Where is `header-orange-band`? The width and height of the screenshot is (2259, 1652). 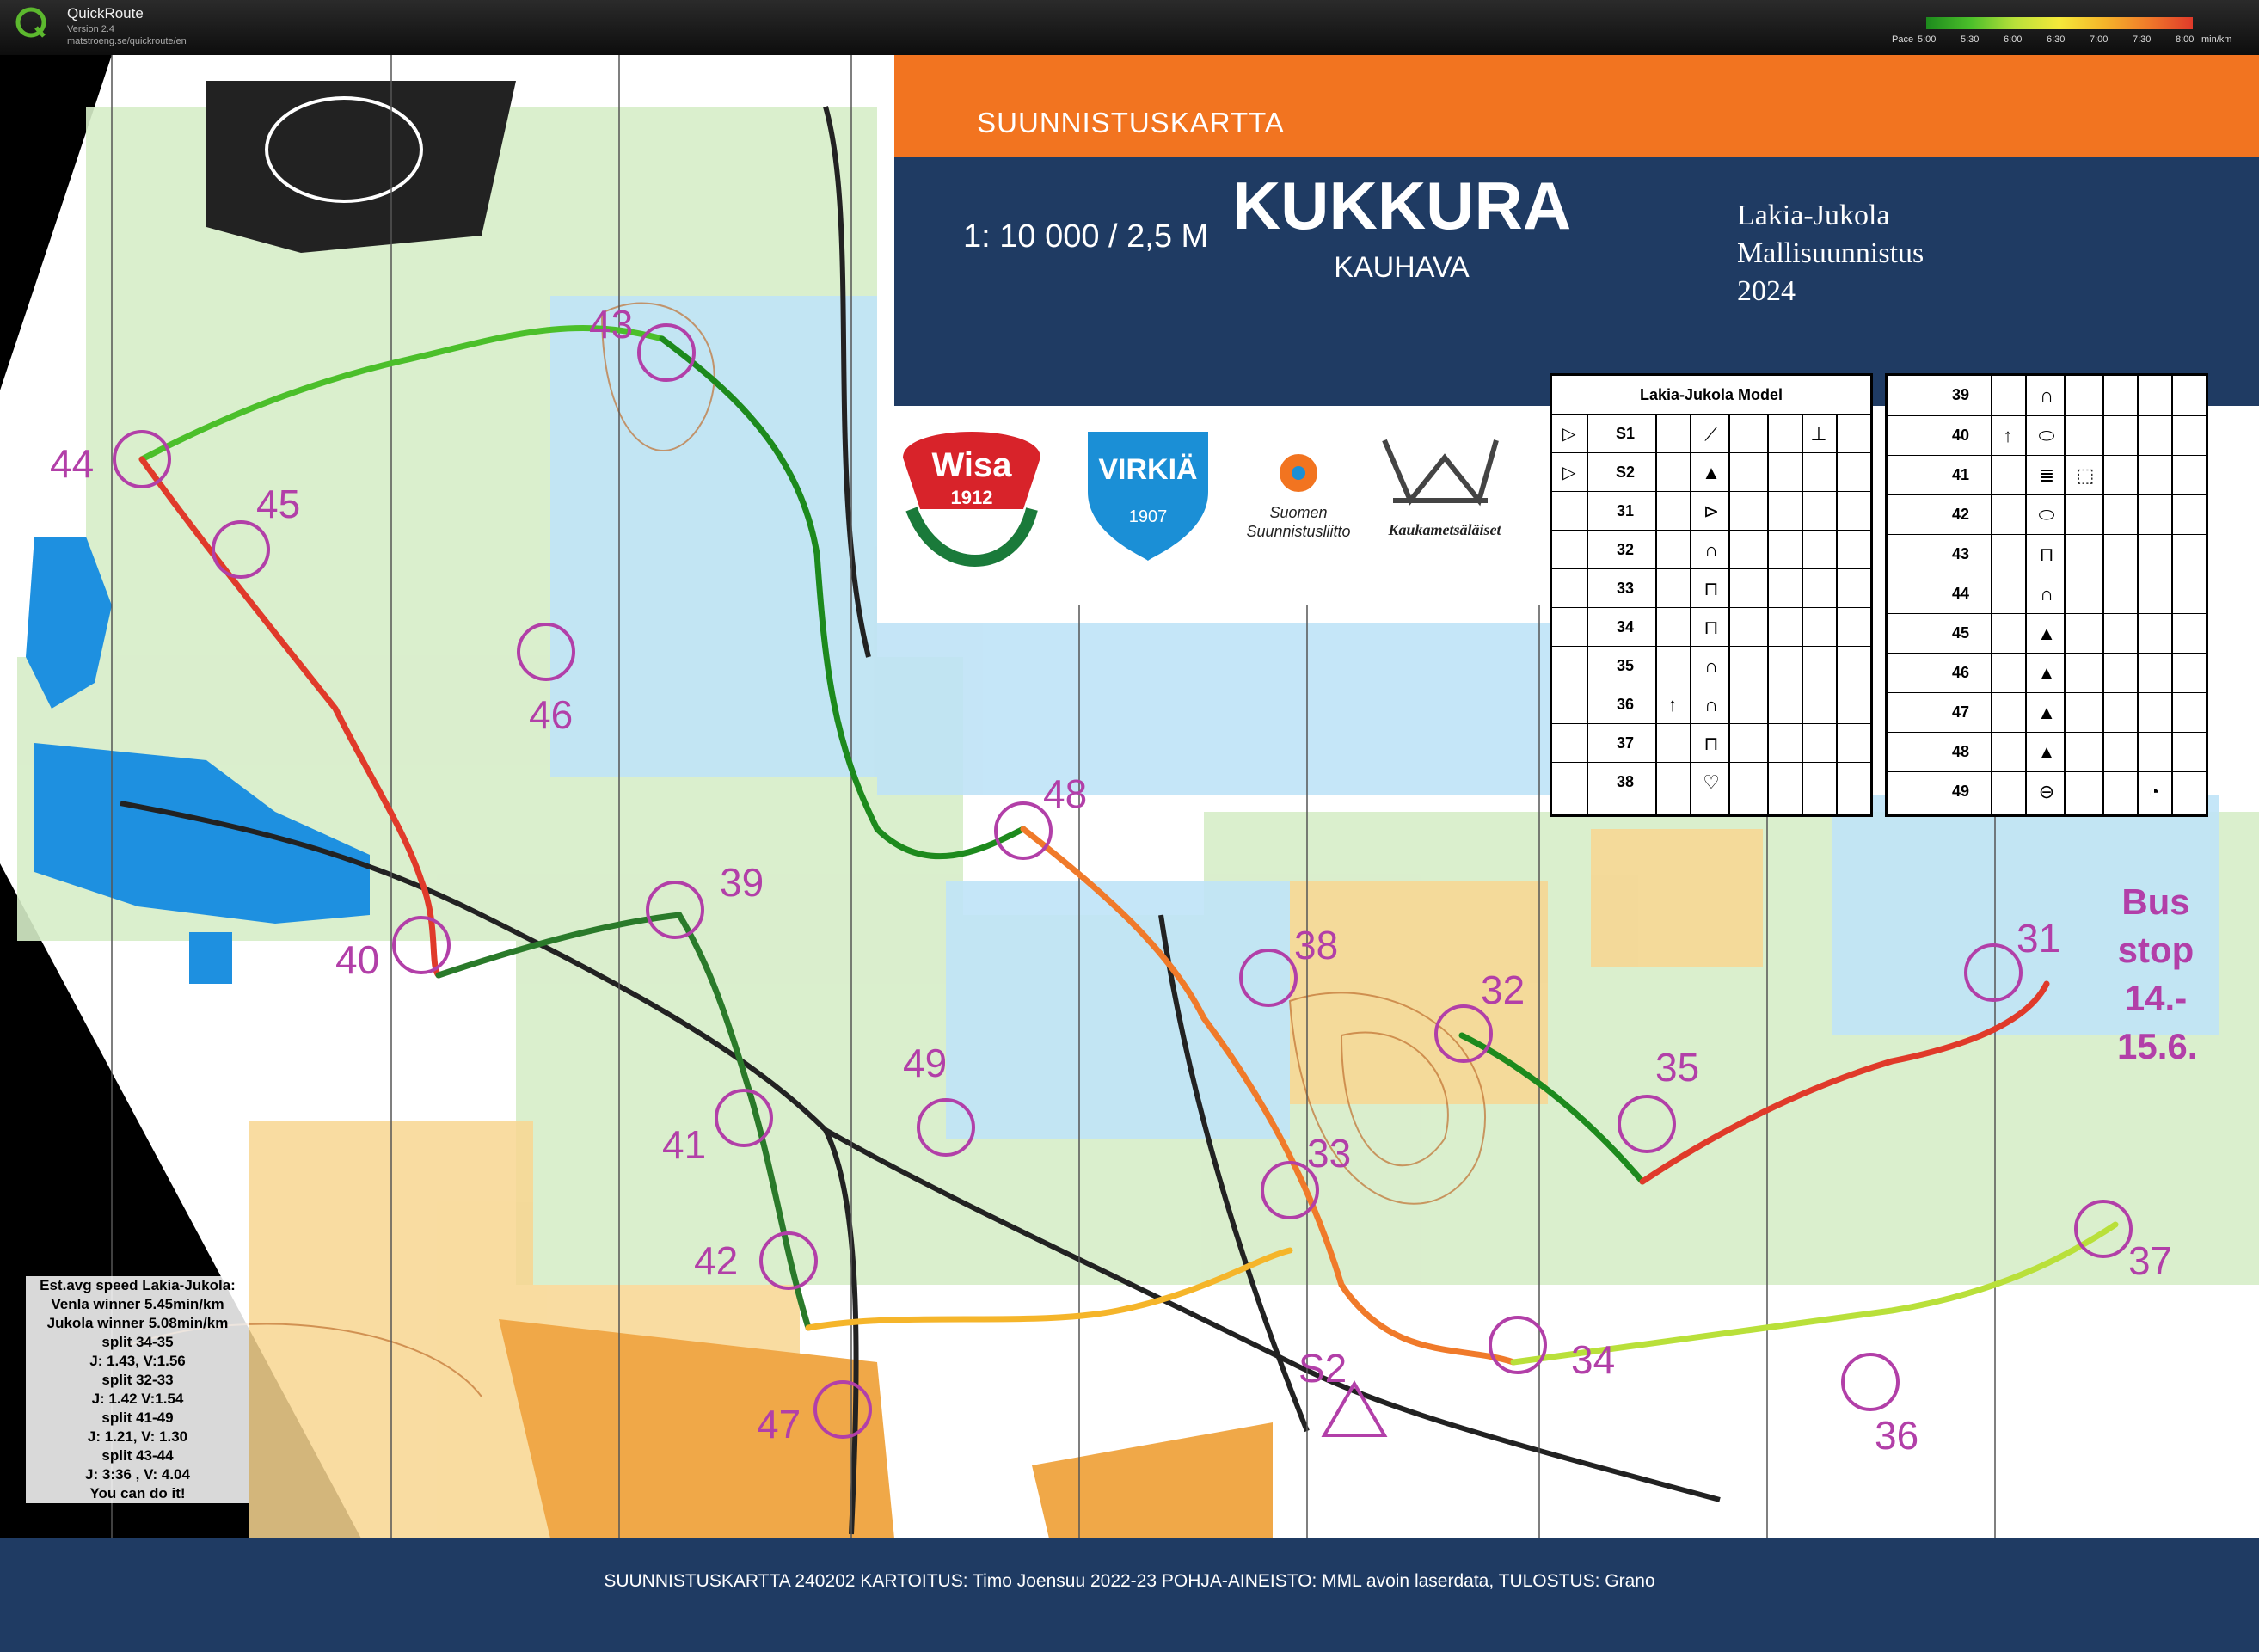 header-orange-band is located at coordinates (1576, 106).